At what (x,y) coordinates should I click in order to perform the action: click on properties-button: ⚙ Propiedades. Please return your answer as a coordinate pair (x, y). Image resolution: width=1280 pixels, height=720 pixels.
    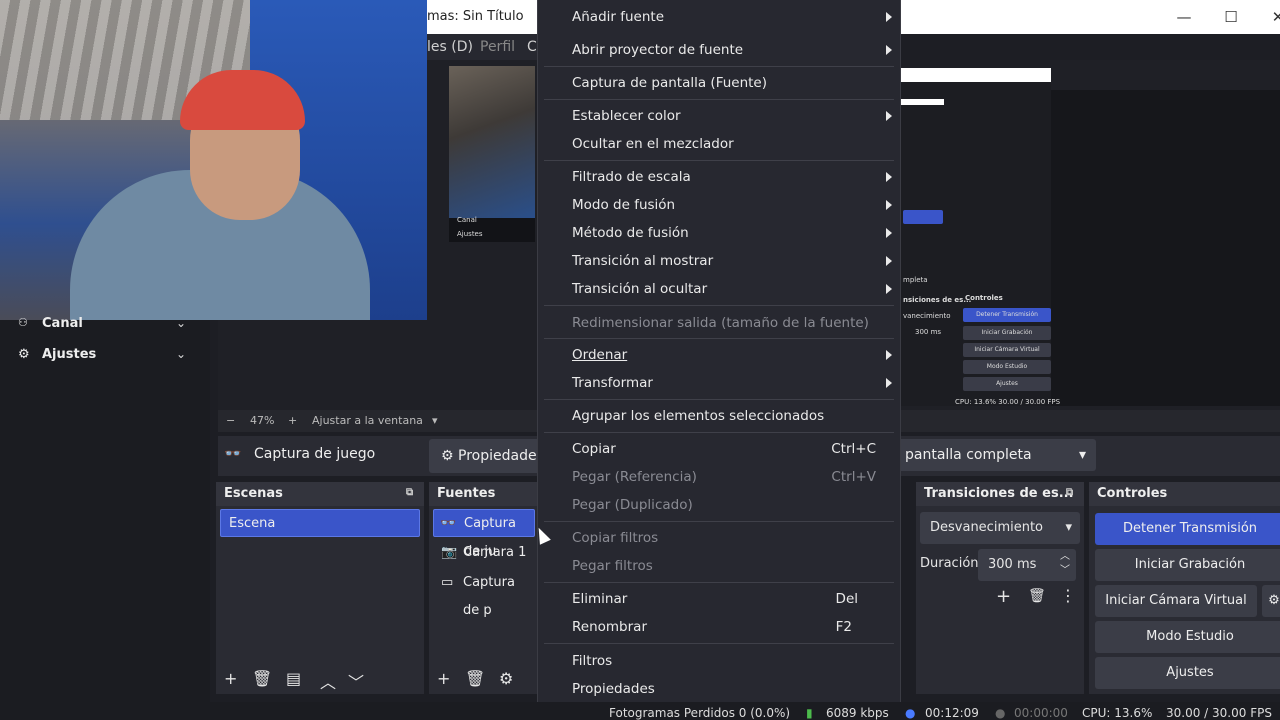
    Looking at the image, I should click on (489, 456).